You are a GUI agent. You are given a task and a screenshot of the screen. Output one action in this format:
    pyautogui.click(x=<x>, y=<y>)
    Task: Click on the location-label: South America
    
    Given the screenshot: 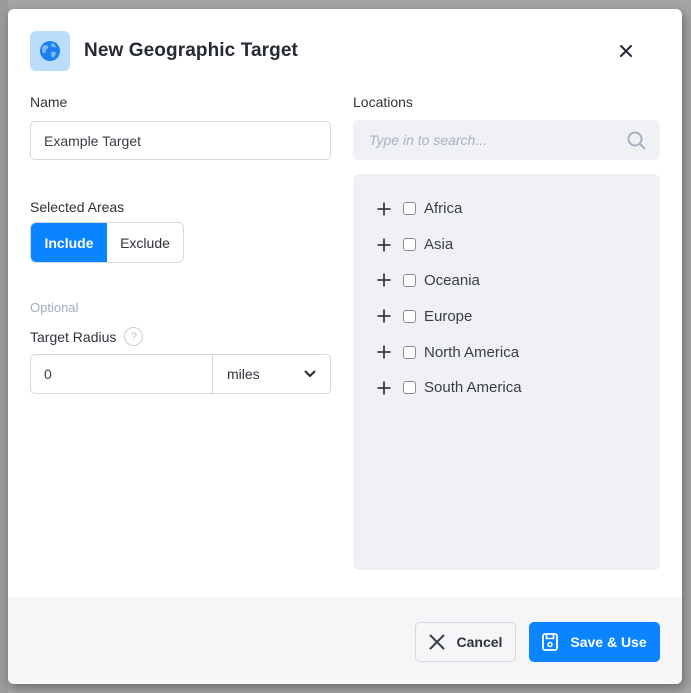 What is the action you would take?
    pyautogui.click(x=473, y=388)
    